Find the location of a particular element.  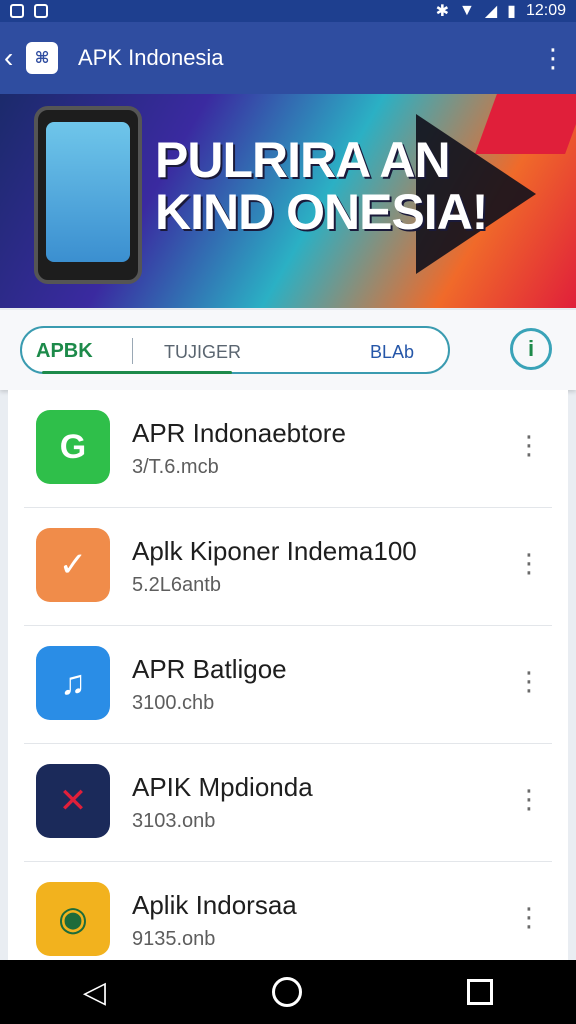

back-icon: ‹ is located at coordinates (15, 58).